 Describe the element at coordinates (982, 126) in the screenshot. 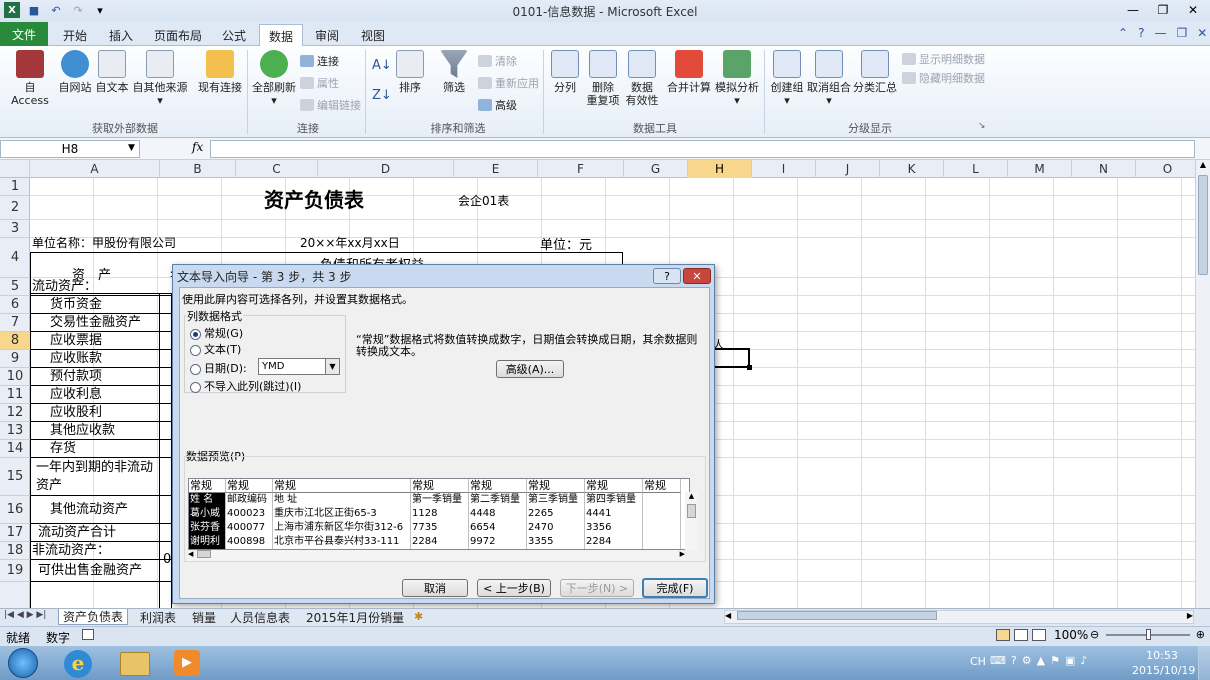

I see `dialog-launcher-icon: ↘` at that location.